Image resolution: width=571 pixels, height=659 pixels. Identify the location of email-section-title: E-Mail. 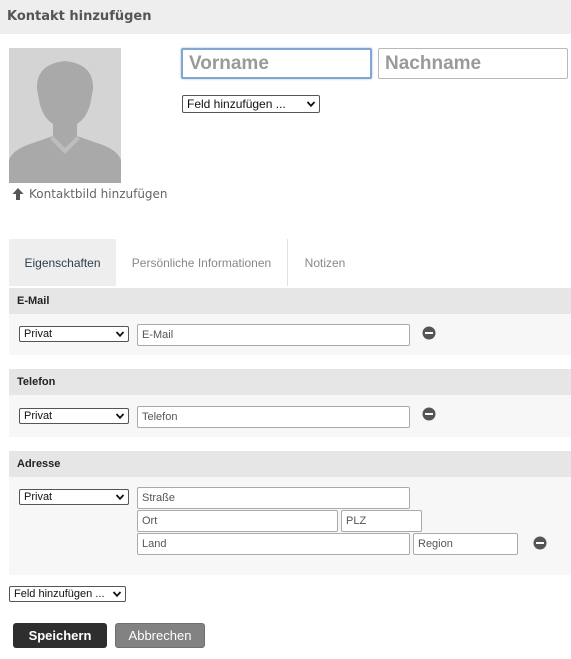
(290, 301).